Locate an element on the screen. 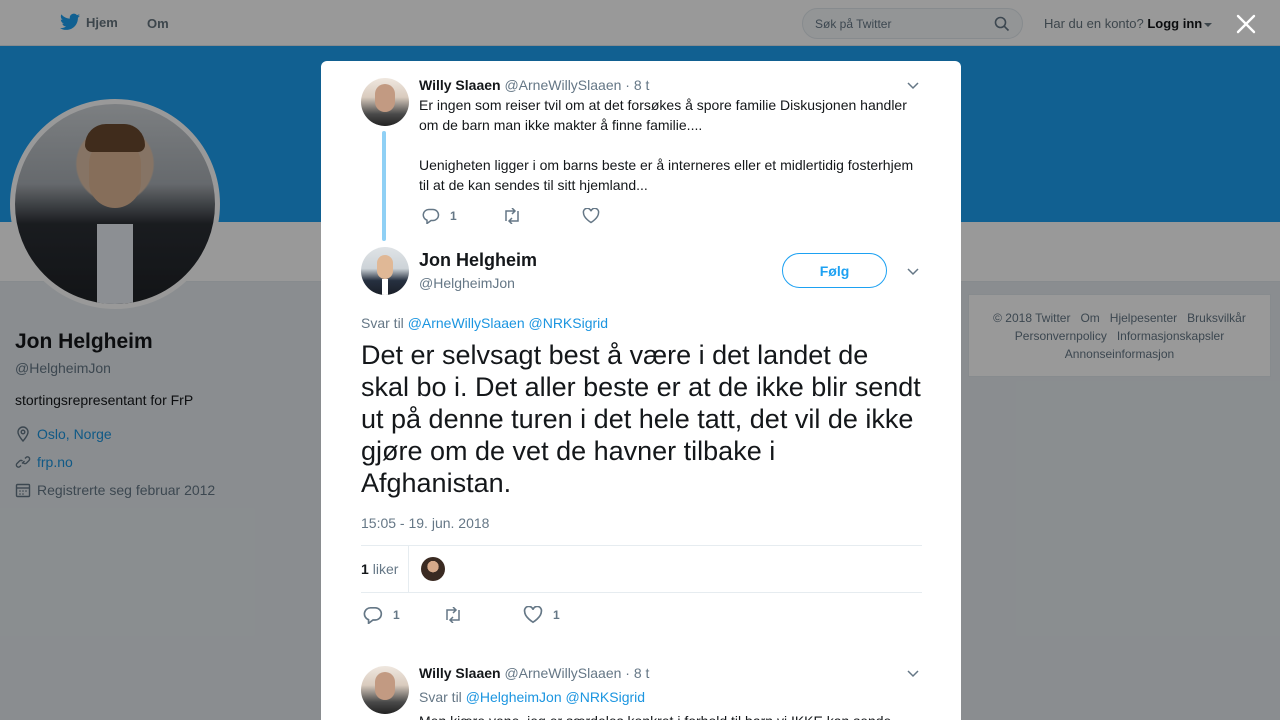 Image resolution: width=1280 pixels, height=720 pixels. parent-tweet-time: · 8 t is located at coordinates (637, 85).